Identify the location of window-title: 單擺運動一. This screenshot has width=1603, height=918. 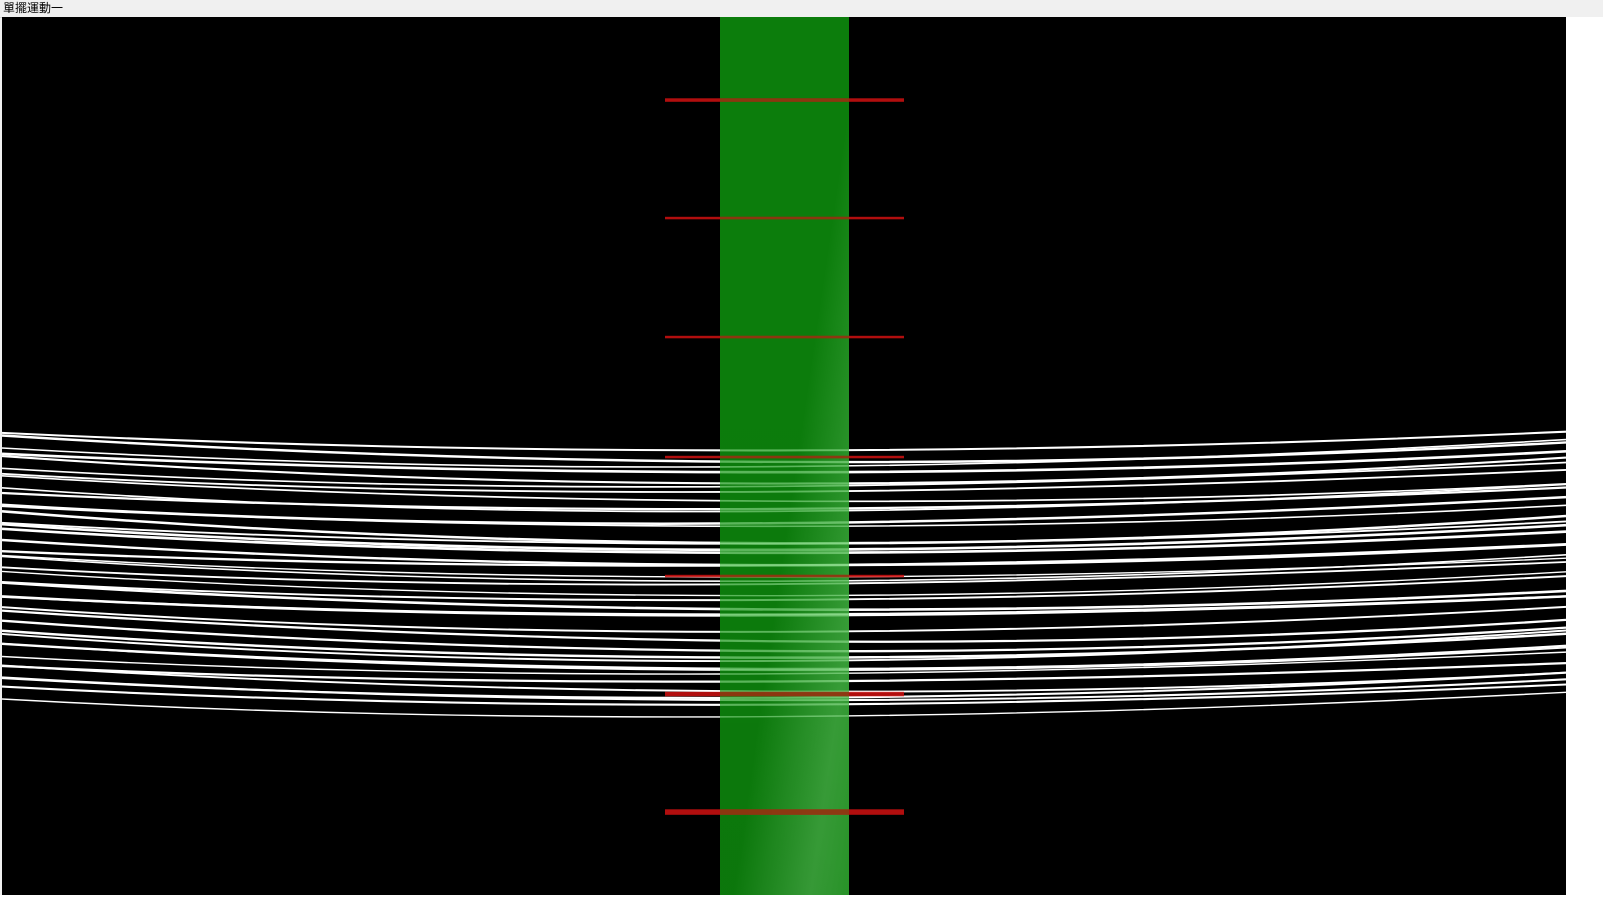
(33, 8).